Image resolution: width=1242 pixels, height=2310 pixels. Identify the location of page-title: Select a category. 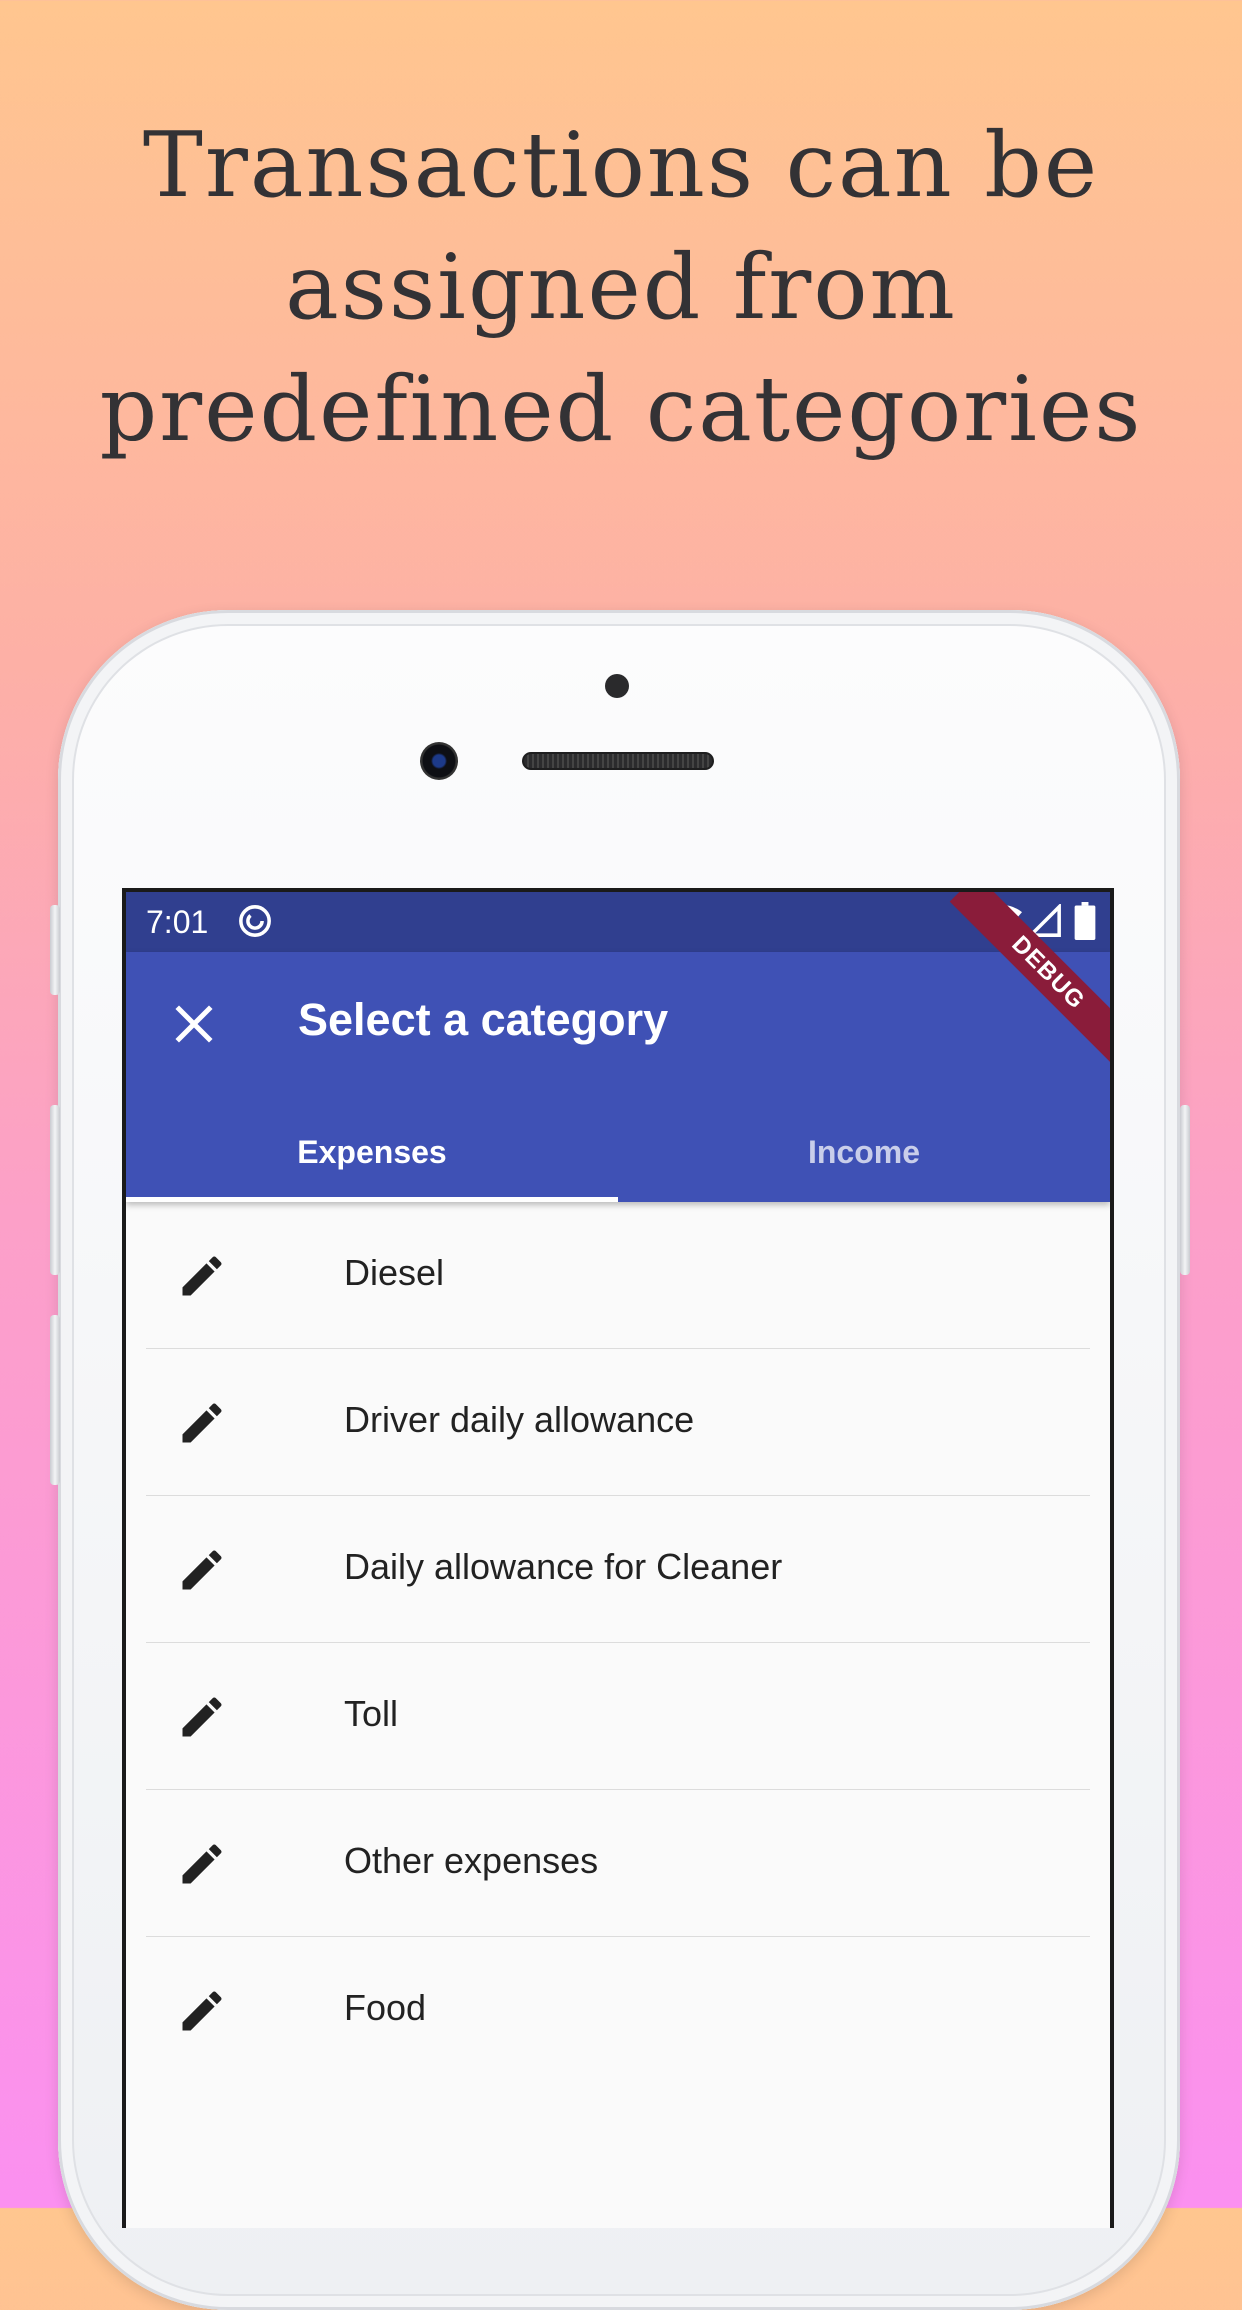
(483, 1019).